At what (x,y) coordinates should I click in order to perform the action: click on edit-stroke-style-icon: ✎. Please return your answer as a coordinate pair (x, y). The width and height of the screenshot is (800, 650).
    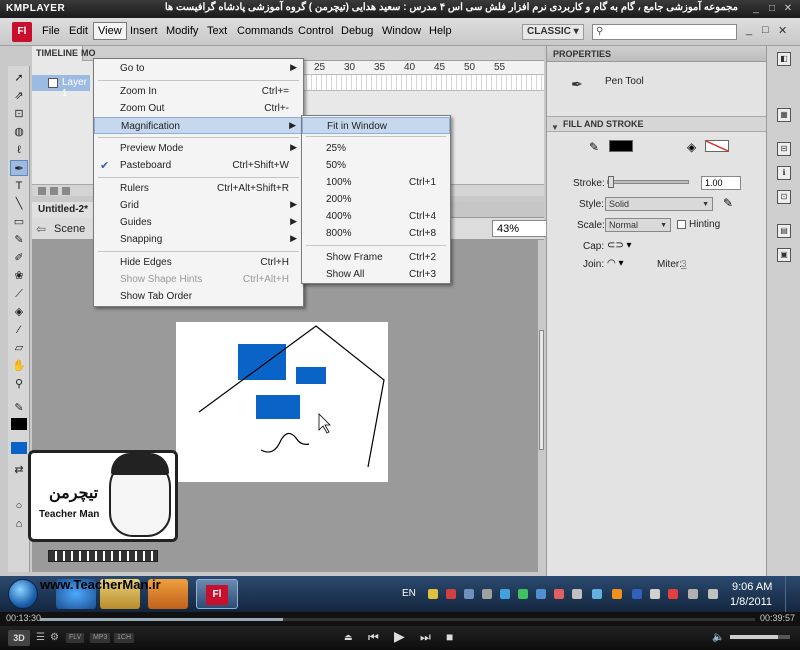
    Looking at the image, I should click on (728, 203).